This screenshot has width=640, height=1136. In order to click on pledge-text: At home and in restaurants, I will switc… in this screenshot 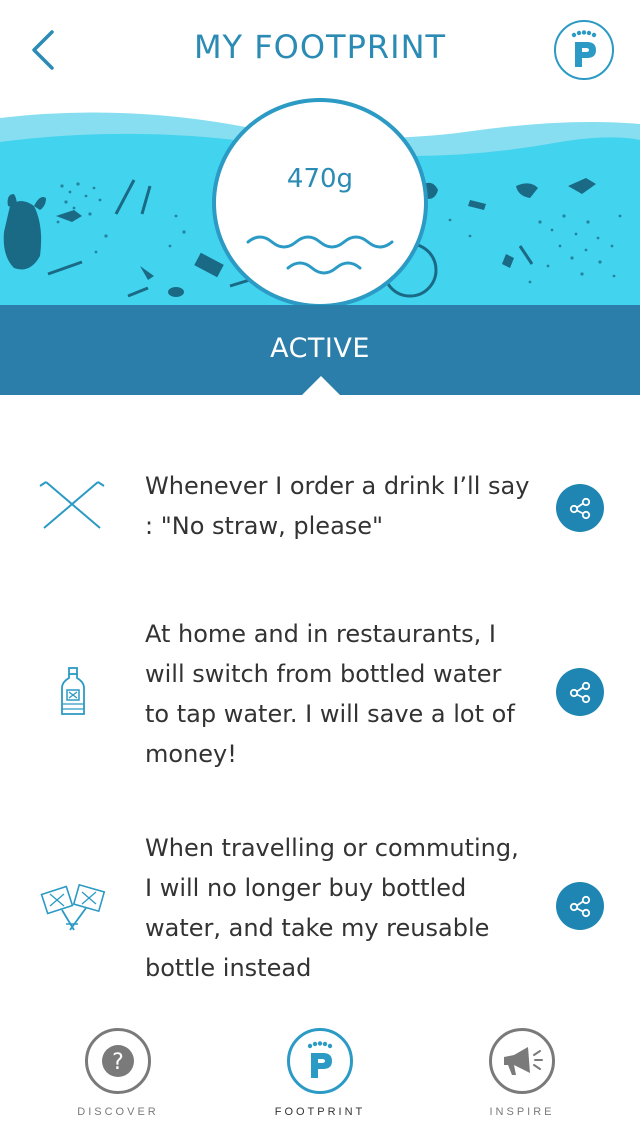, I will do `click(330, 694)`.